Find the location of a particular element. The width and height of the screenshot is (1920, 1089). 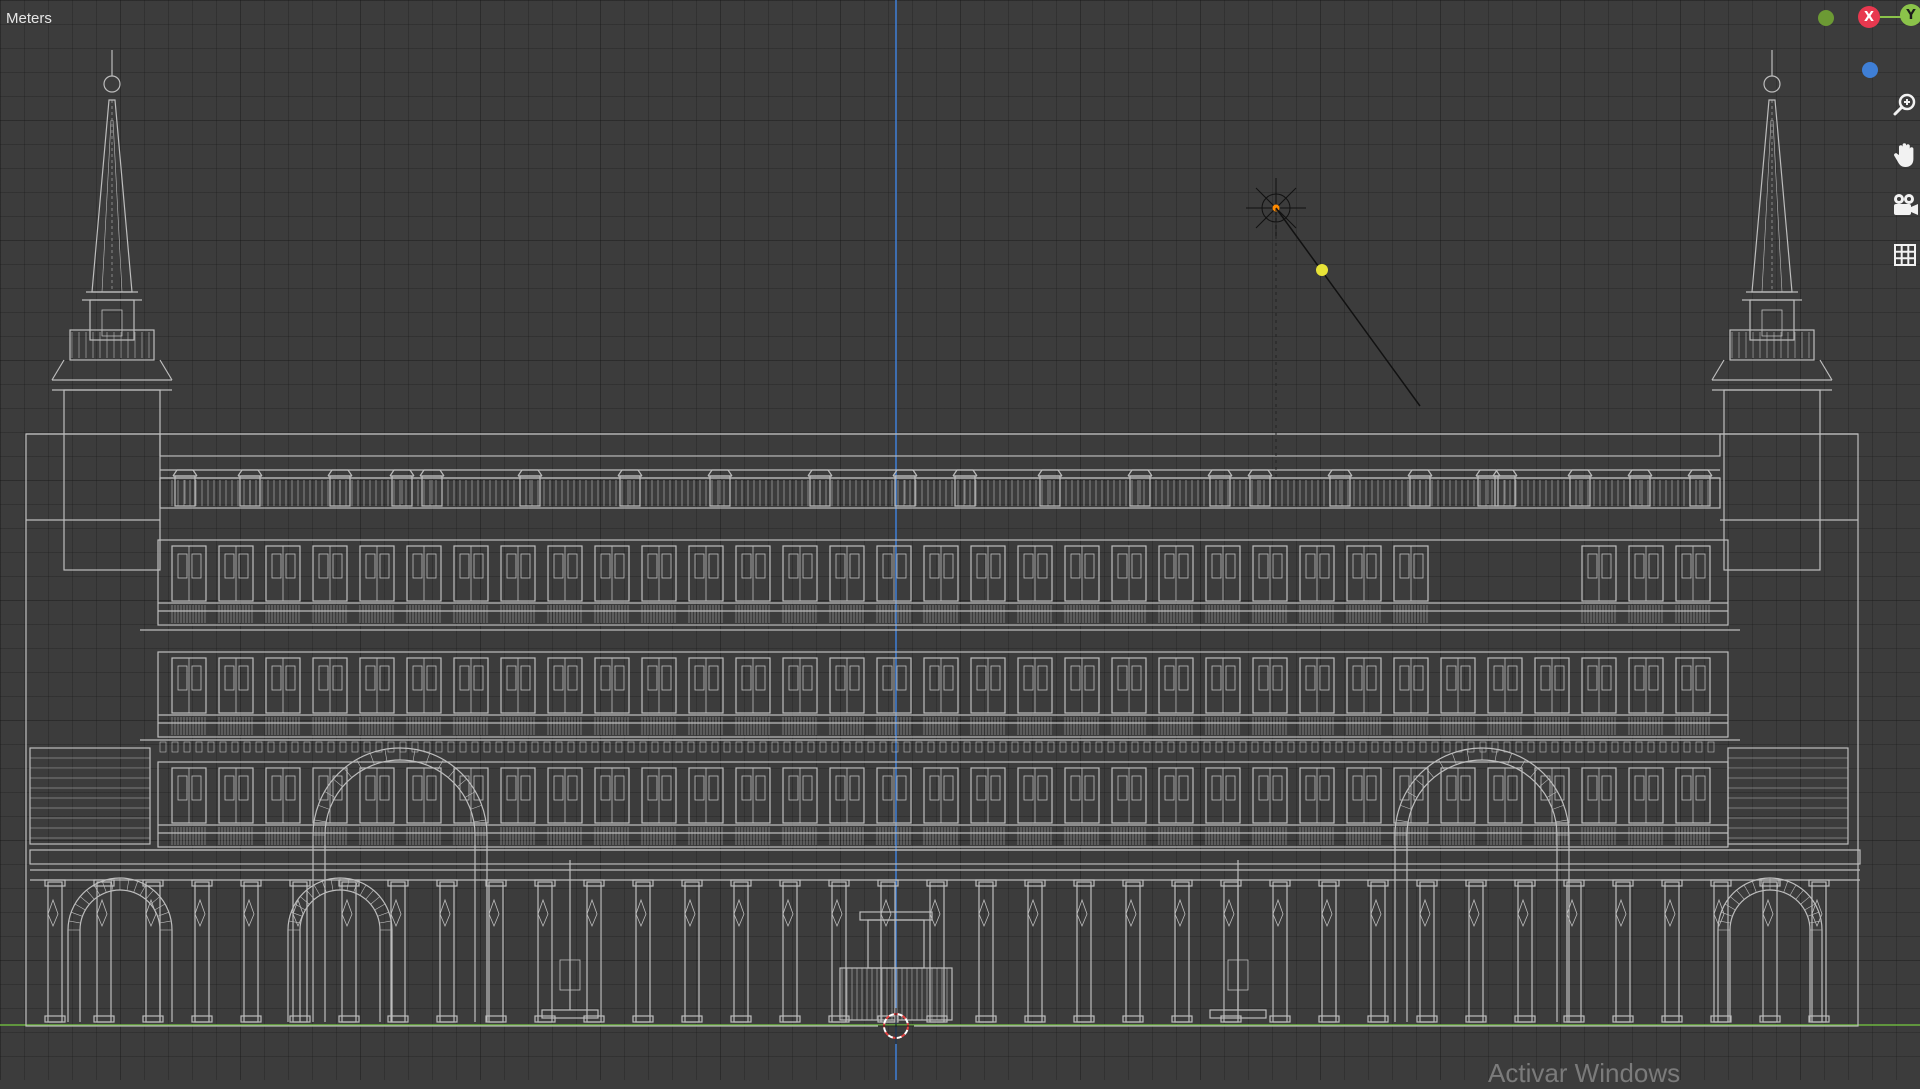

pan-hand-icon is located at coordinates (1904, 155).